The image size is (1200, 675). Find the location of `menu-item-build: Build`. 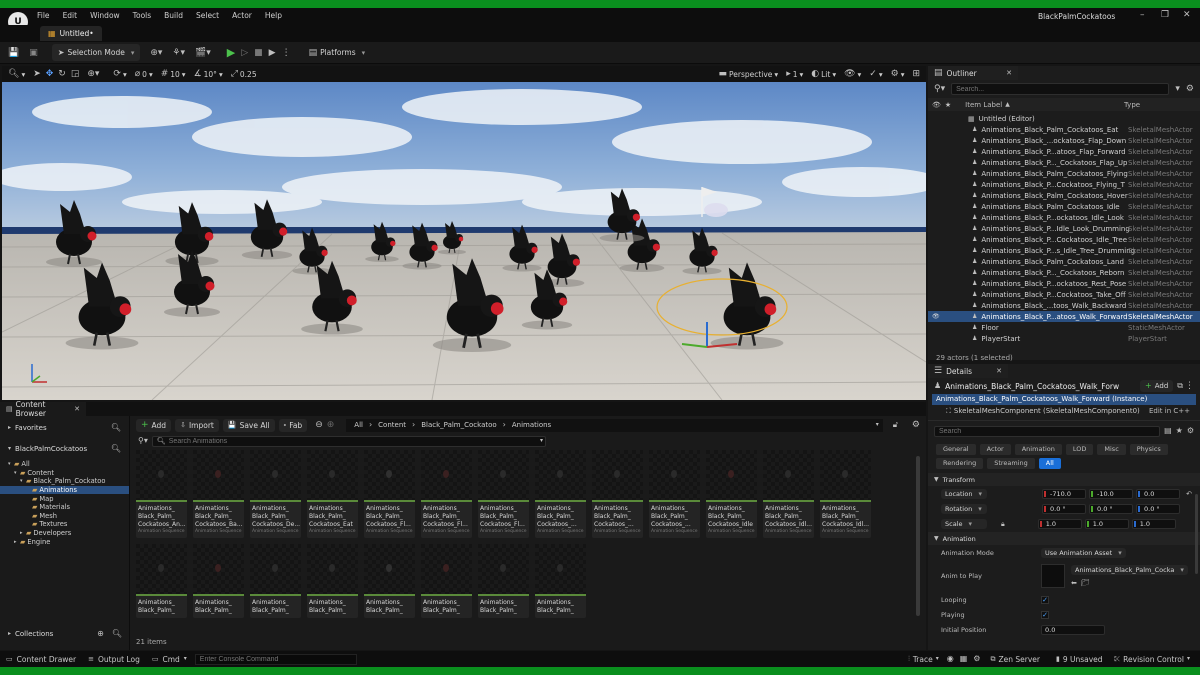

menu-item-build: Build is located at coordinates (173, 15).